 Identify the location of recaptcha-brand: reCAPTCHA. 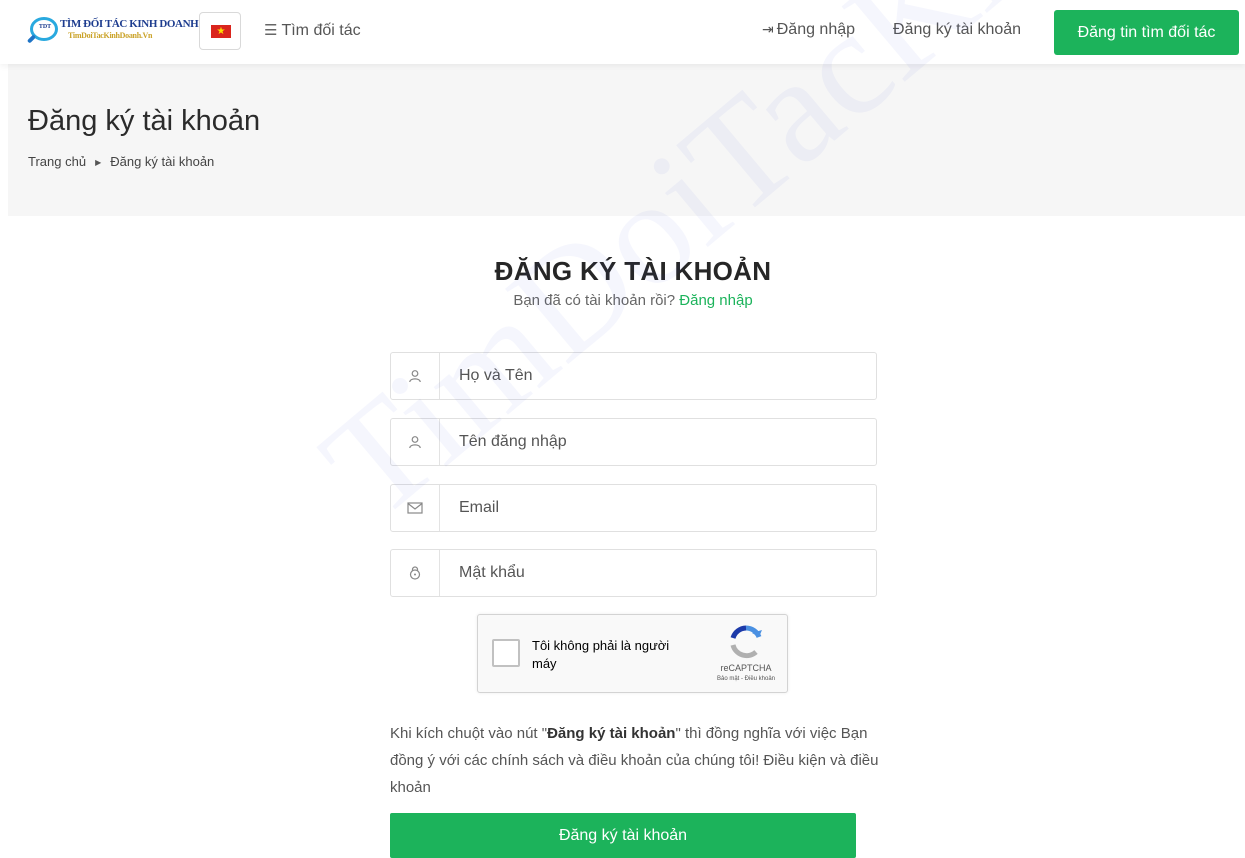
(746, 668).